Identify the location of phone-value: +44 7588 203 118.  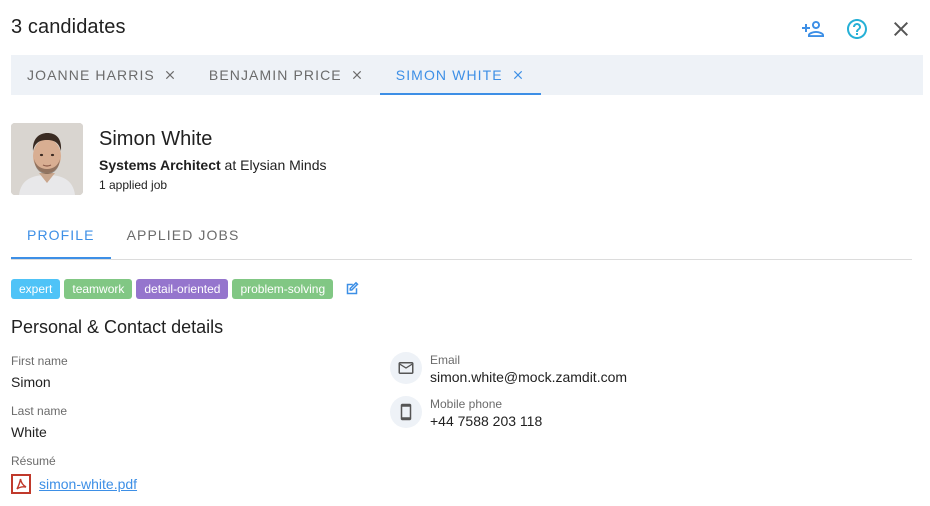
(486, 421).